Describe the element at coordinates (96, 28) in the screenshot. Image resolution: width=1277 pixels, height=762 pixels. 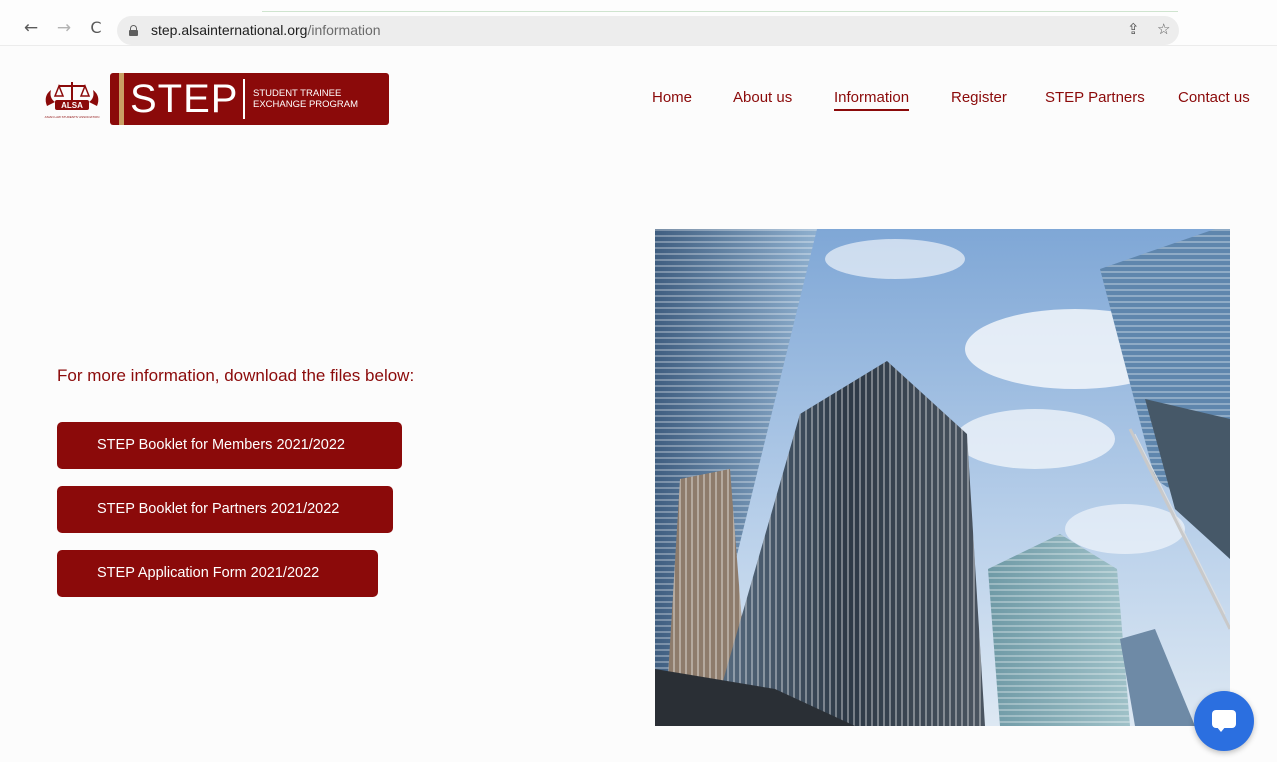
I see `reload-icon: C` at that location.